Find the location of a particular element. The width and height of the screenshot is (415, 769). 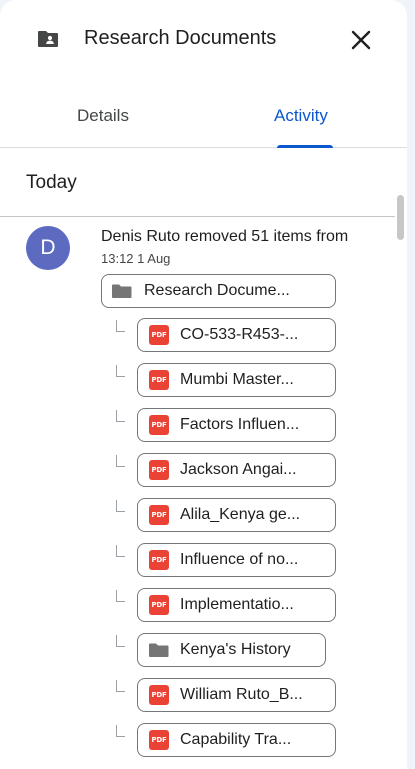

section-heading-today: Today is located at coordinates (51, 182).